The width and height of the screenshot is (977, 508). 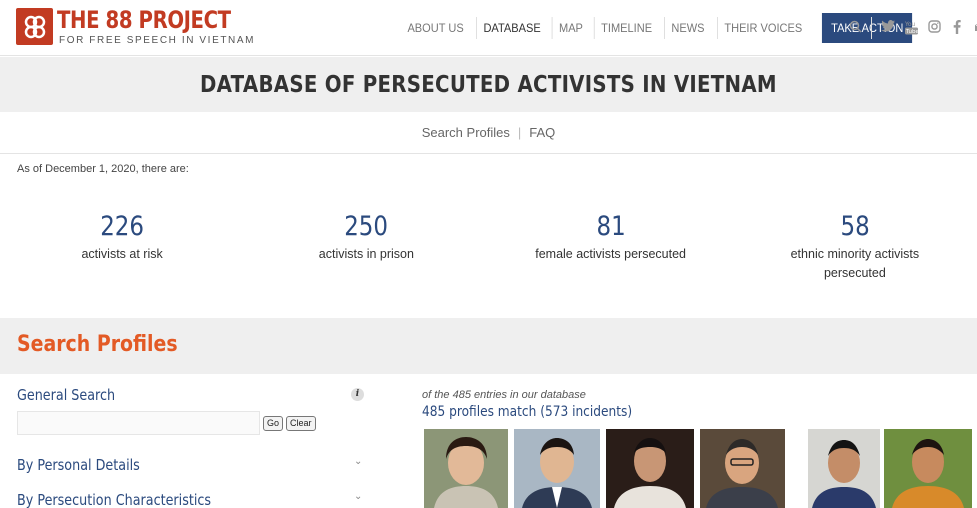 What do you see at coordinates (488, 346) in the screenshot?
I see `search-section-header: Search Profiles` at bounding box center [488, 346].